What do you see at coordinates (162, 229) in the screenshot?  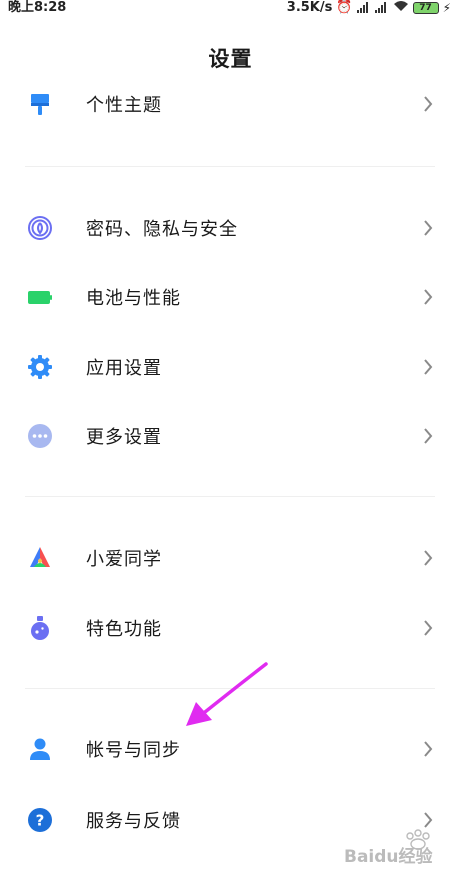 I see `settings-item-label: 密码、隐私与安全` at bounding box center [162, 229].